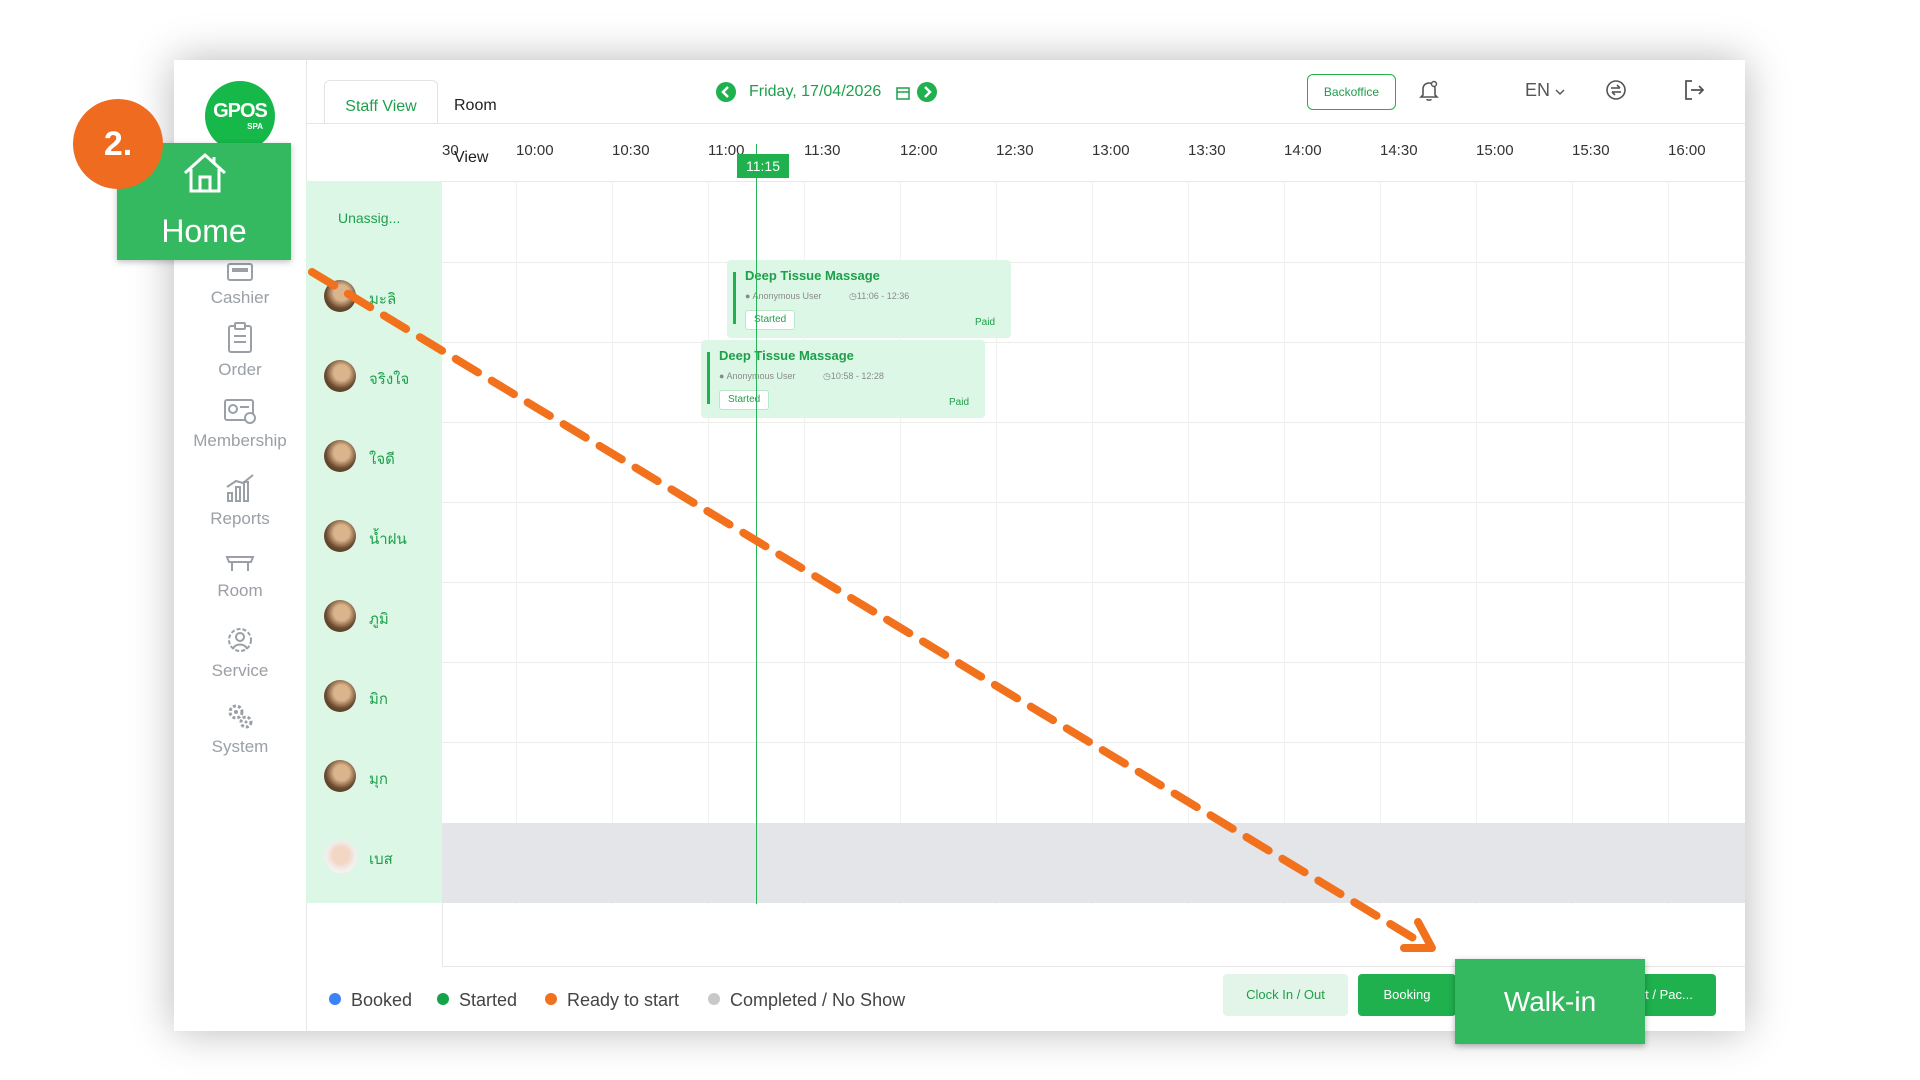  What do you see at coordinates (205, 173) in the screenshot?
I see `home-icon` at bounding box center [205, 173].